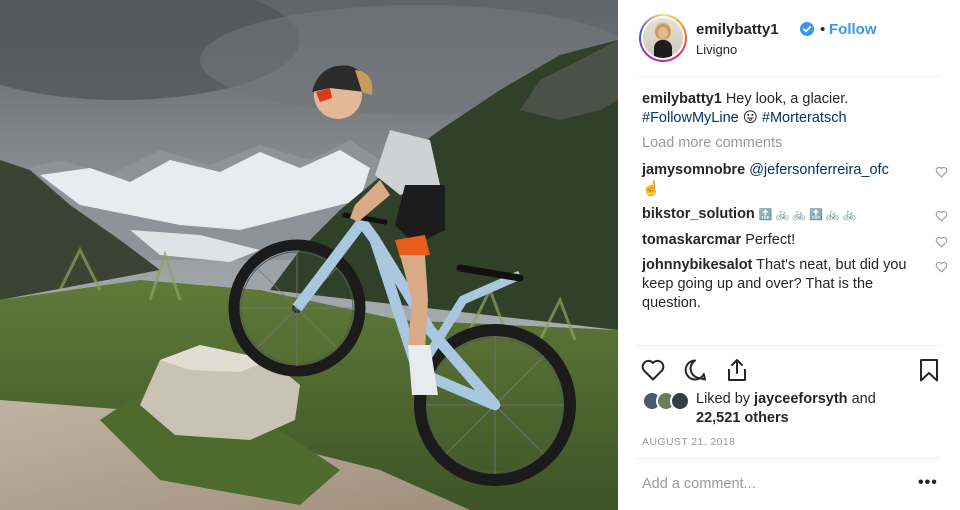 Image resolution: width=960 pixels, height=510 pixels. What do you see at coordinates (801, 399) in the screenshot?
I see `liker-username: jayceeforsyth` at bounding box center [801, 399].